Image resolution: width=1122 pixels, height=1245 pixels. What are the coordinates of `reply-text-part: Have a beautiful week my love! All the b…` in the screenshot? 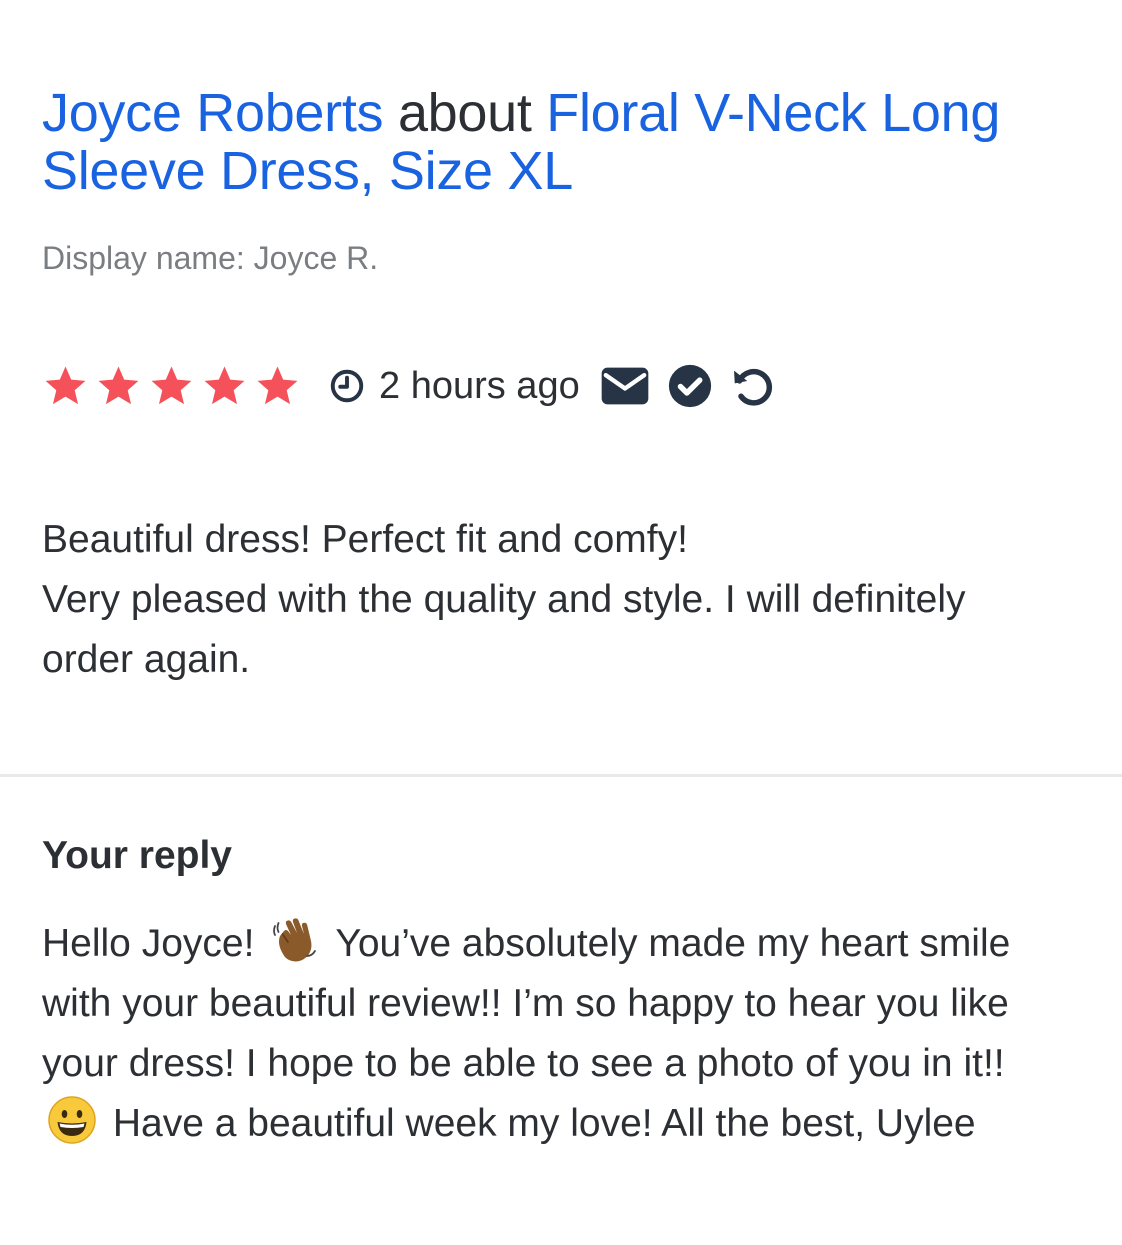 It's located at (544, 1123).